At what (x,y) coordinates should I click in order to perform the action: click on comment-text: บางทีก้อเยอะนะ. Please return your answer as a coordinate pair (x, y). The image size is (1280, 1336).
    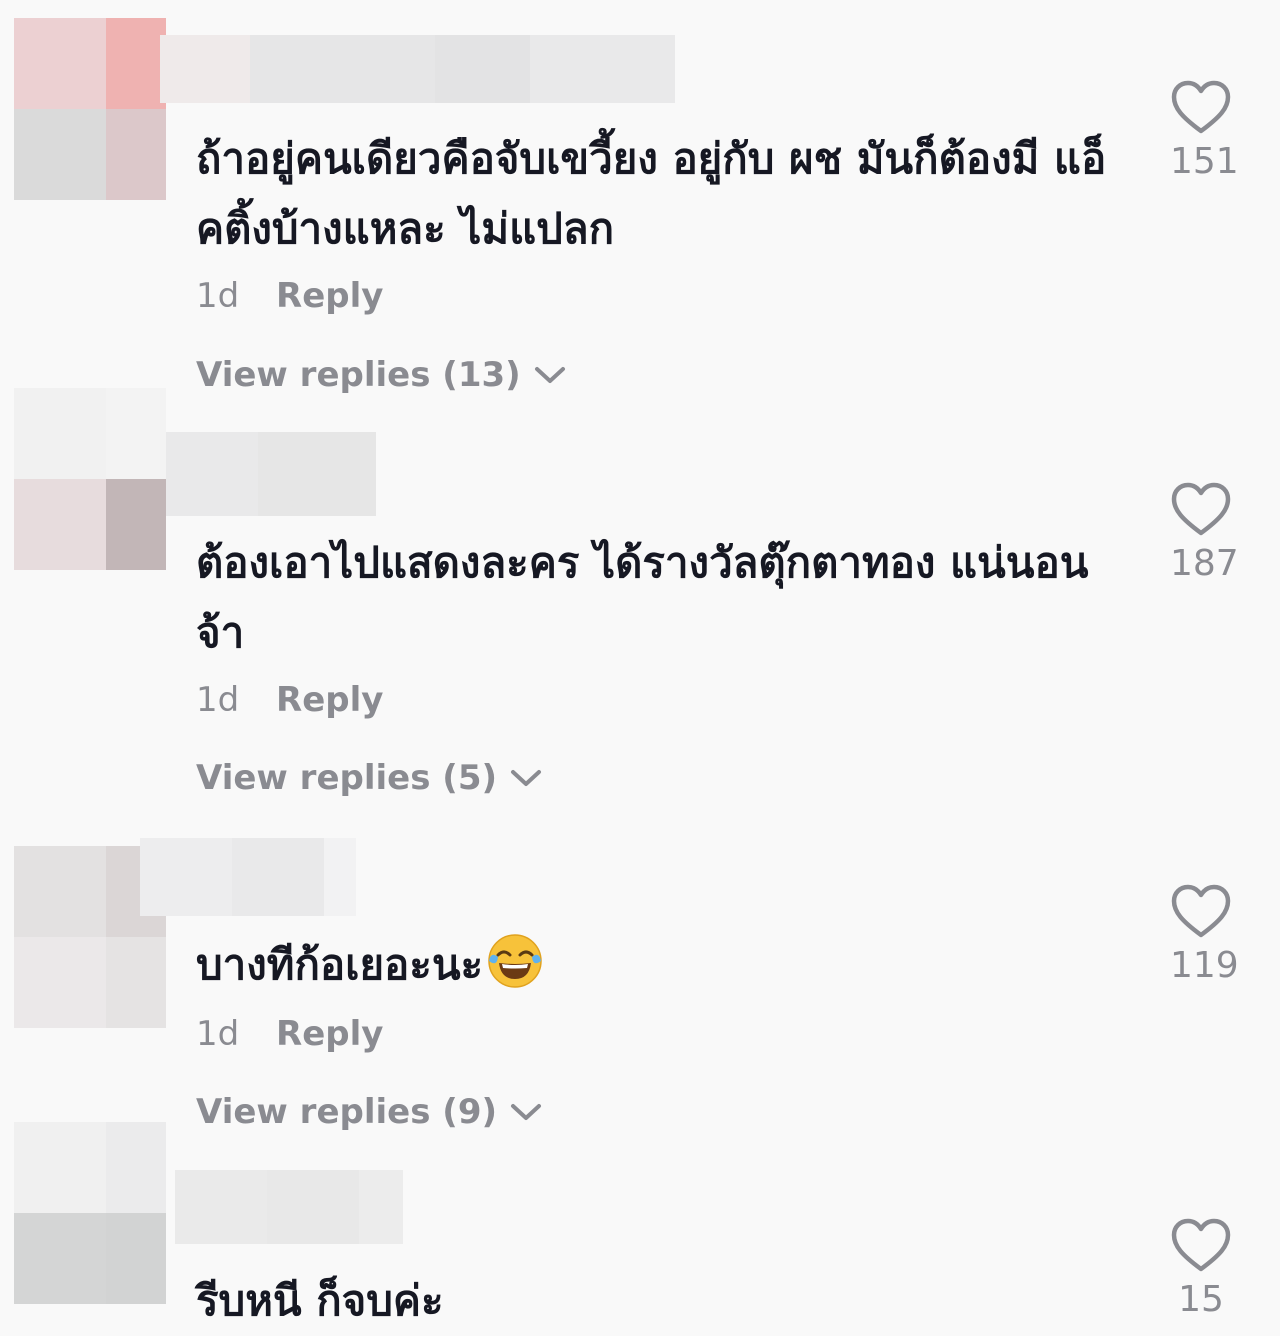
    Looking at the image, I should click on (661, 965).